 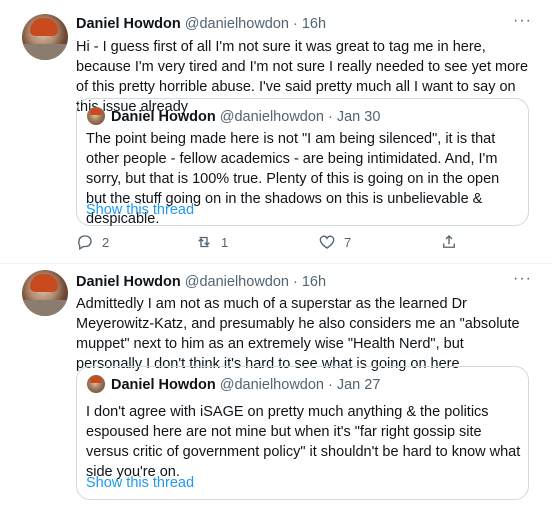 I want to click on like-button: 7, so click(x=334, y=242).